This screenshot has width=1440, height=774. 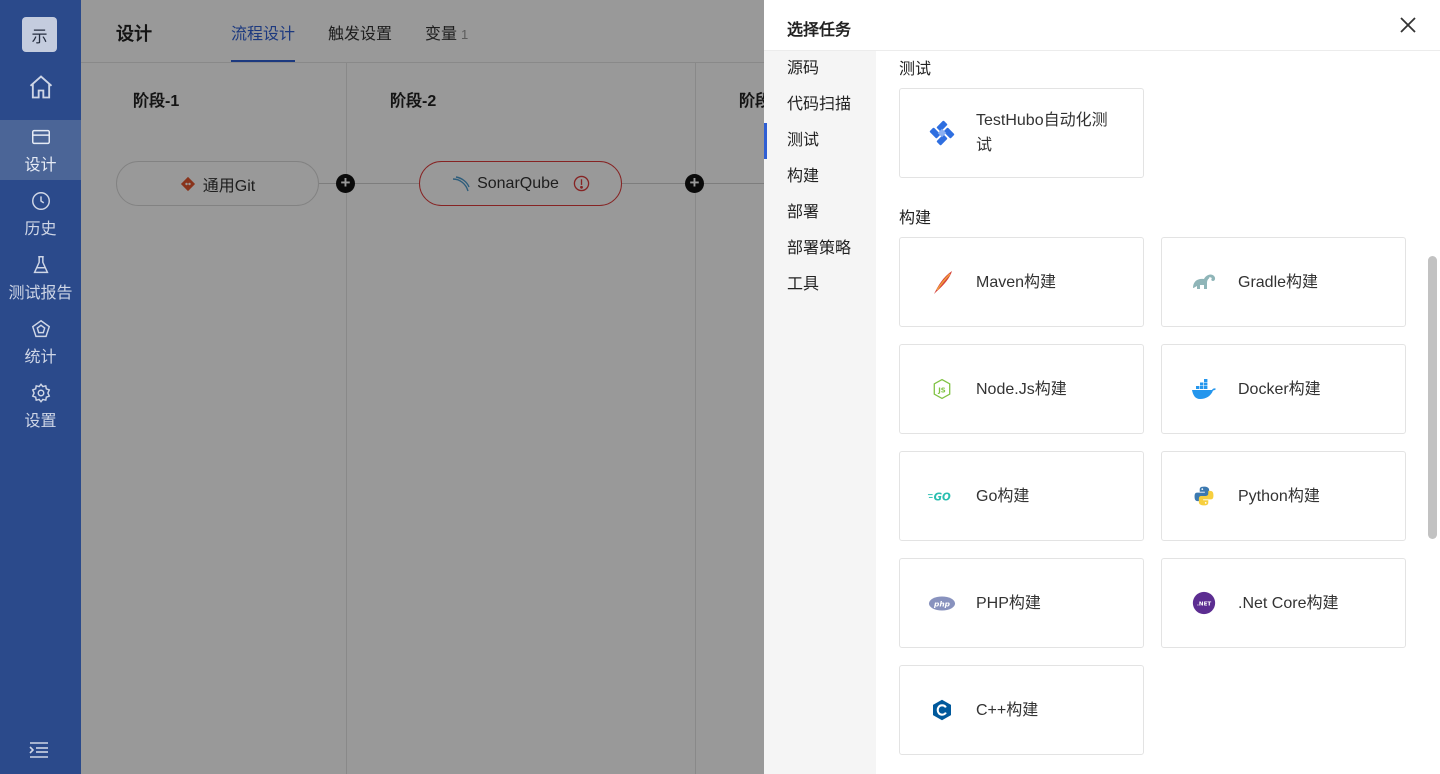 I want to click on home-button, so click(x=40, y=88).